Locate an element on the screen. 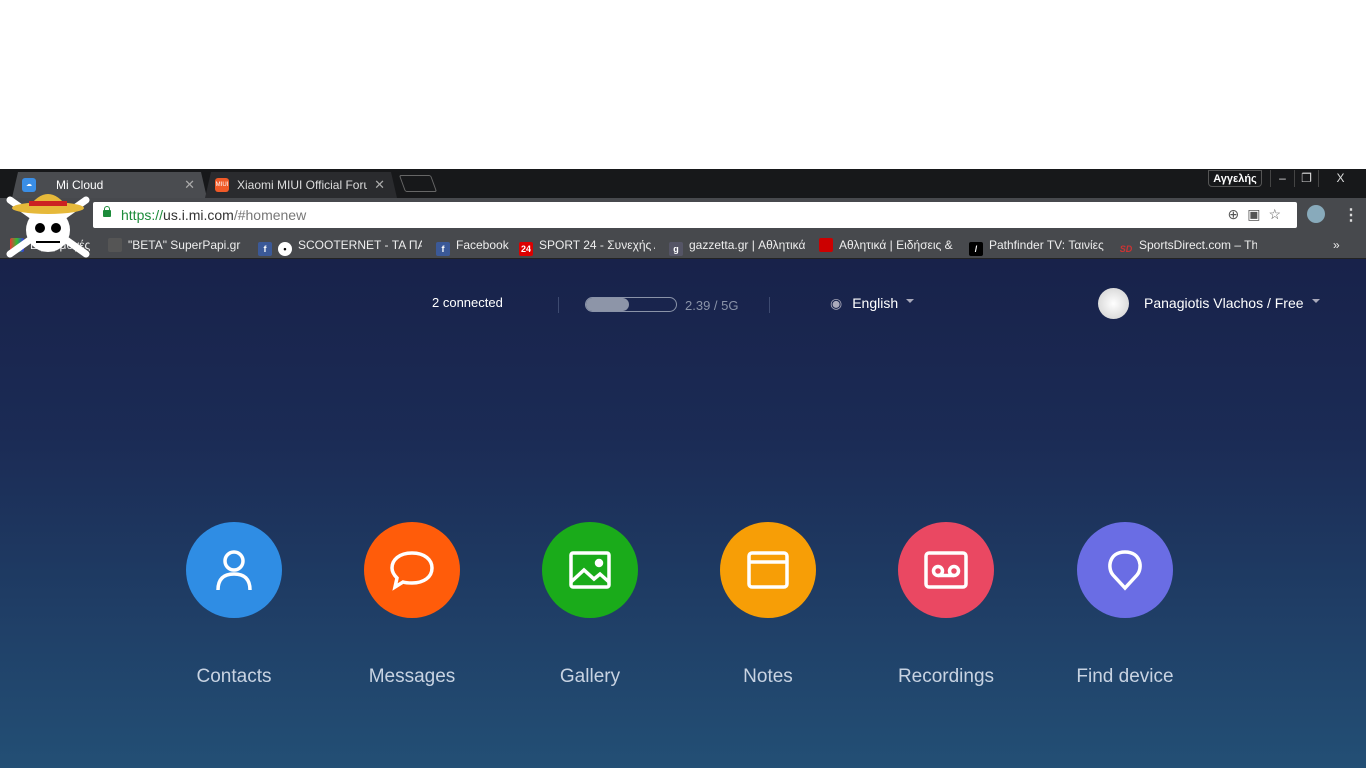  toolbar: https://us.i.mi.com/#homenew ⊕▣☆ ⋮ is located at coordinates (683, 215).